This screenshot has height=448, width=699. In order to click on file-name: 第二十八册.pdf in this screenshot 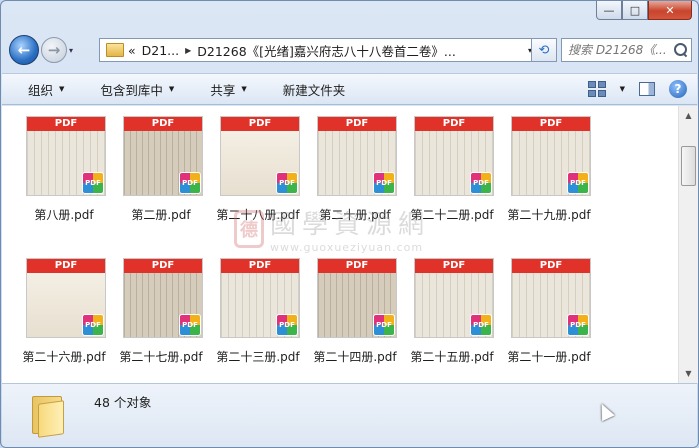, I will do `click(258, 215)`.